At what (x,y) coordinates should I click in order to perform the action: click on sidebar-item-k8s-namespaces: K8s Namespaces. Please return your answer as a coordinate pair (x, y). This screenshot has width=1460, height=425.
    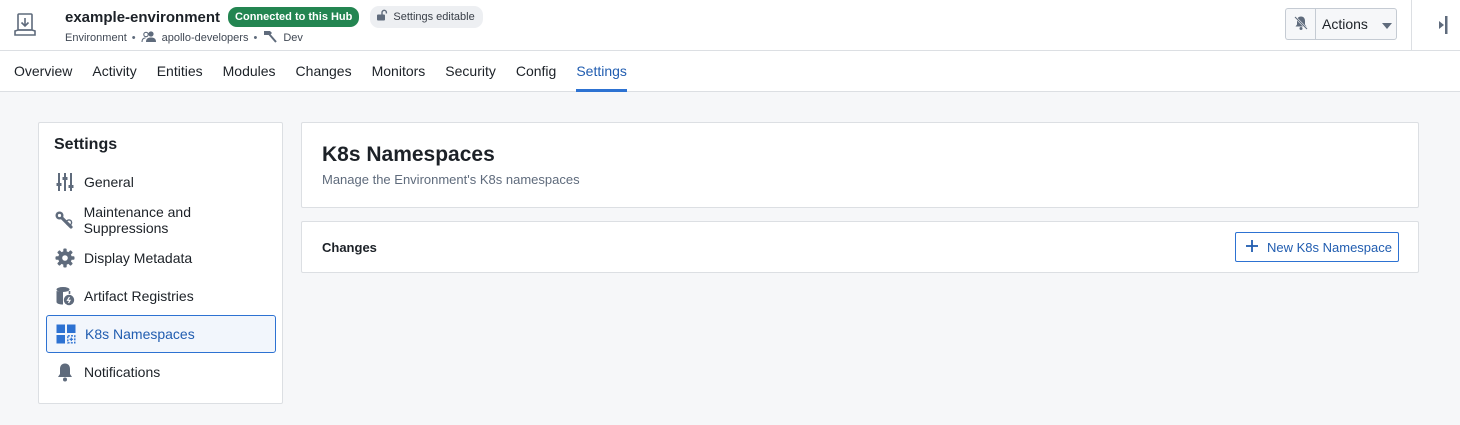
    Looking at the image, I should click on (161, 334).